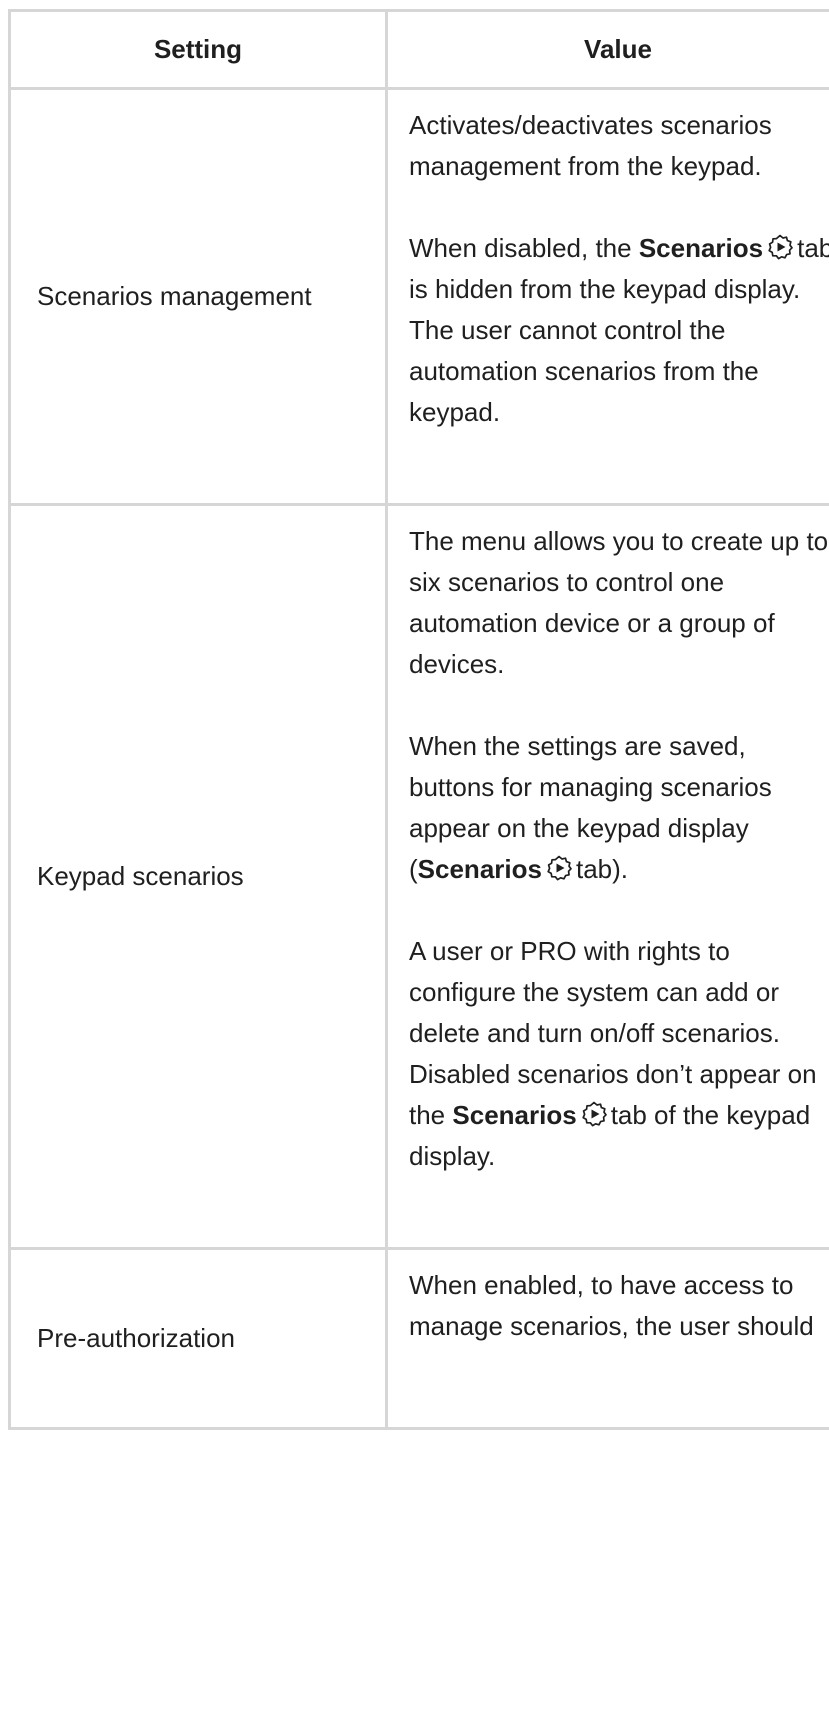 The width and height of the screenshot is (829, 1724). Describe the element at coordinates (198, 1338) in the screenshot. I see `setting-cell: Pre-authorization` at that location.